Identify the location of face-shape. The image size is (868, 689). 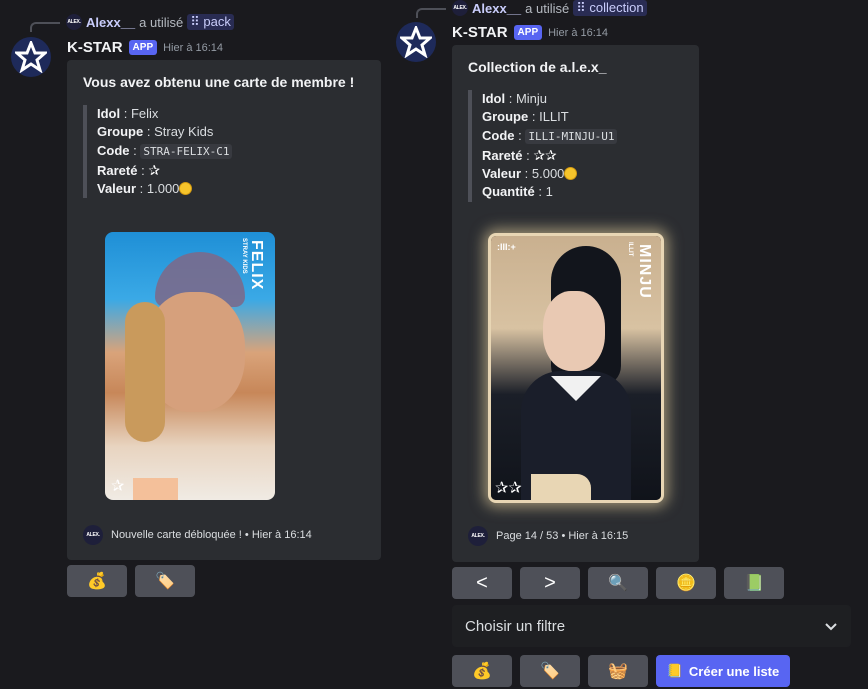
(574, 331).